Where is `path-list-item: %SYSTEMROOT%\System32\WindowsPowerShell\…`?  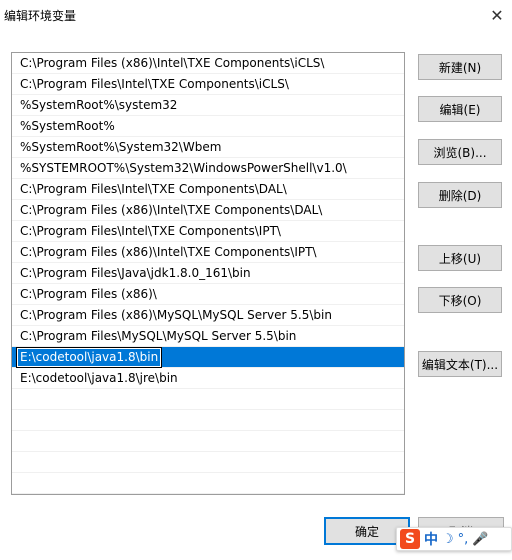
path-list-item: %SYSTEMROOT%\System32\WindowsPowerShell\… is located at coordinates (208, 168).